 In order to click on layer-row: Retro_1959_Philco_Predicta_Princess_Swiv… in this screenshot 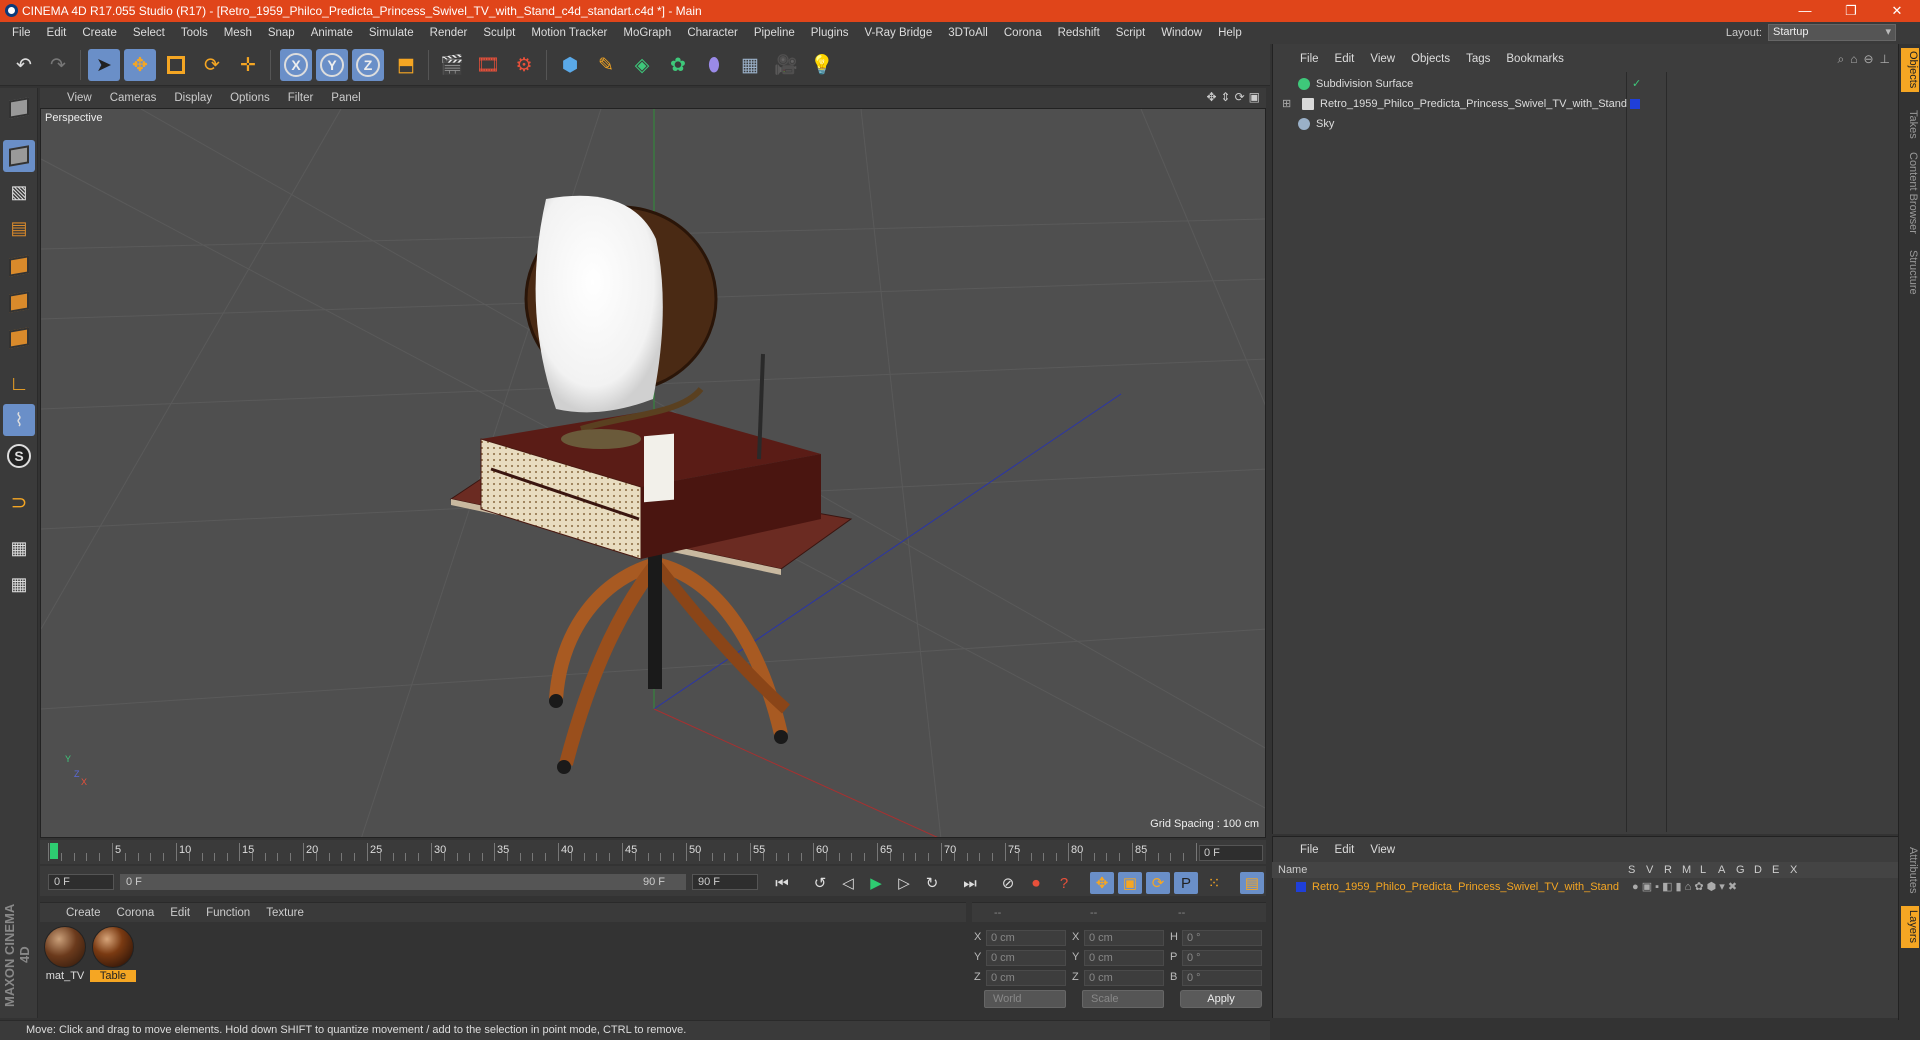, I will do `click(1585, 887)`.